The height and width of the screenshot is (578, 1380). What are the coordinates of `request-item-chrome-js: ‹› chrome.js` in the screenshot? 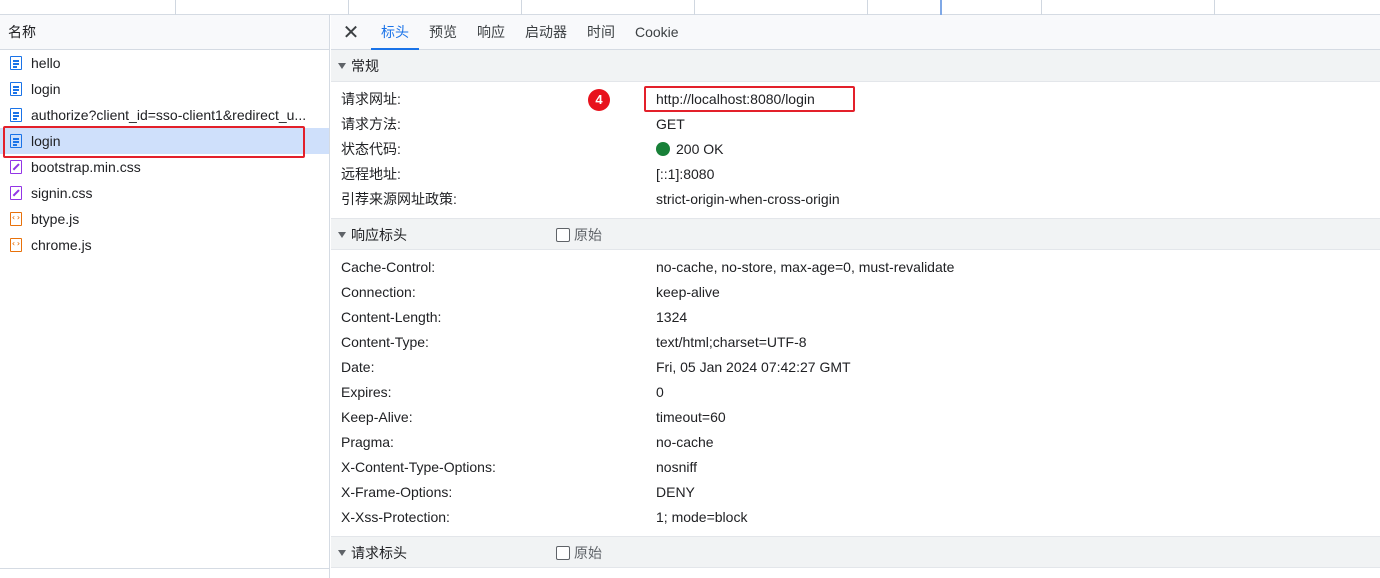 It's located at (164, 245).